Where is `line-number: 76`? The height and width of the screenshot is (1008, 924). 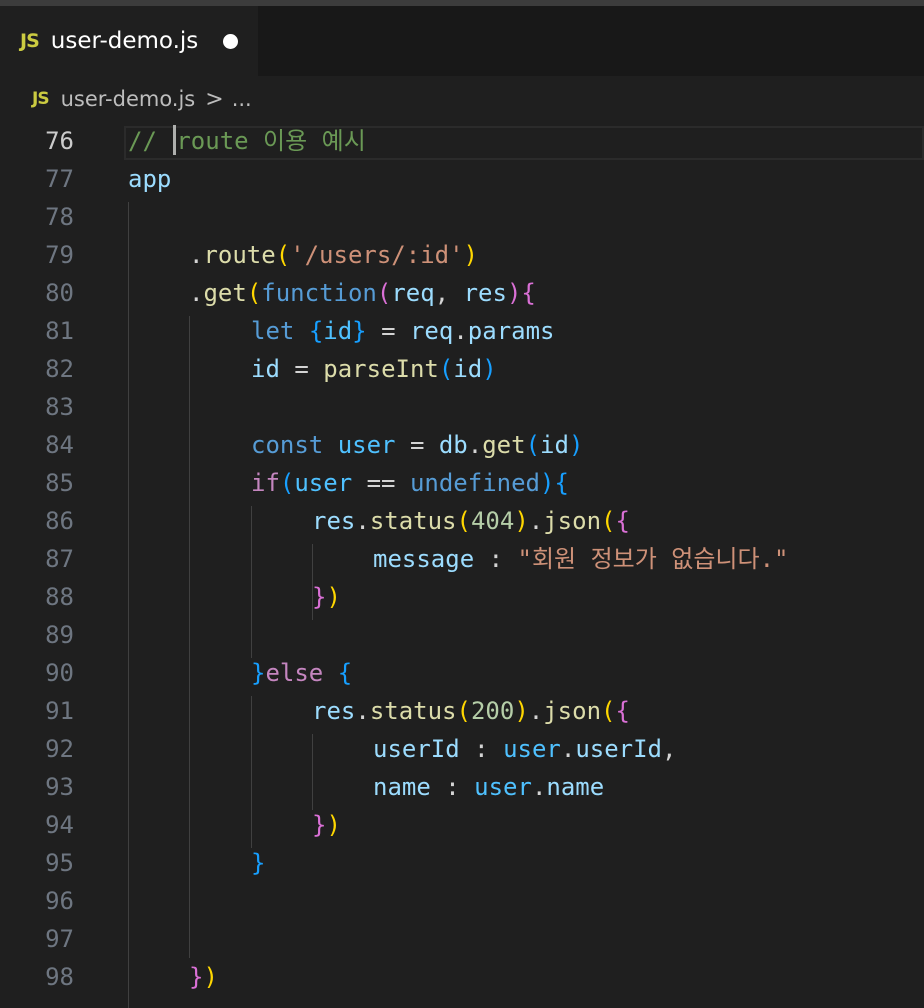
line-number: 76 is located at coordinates (59, 141).